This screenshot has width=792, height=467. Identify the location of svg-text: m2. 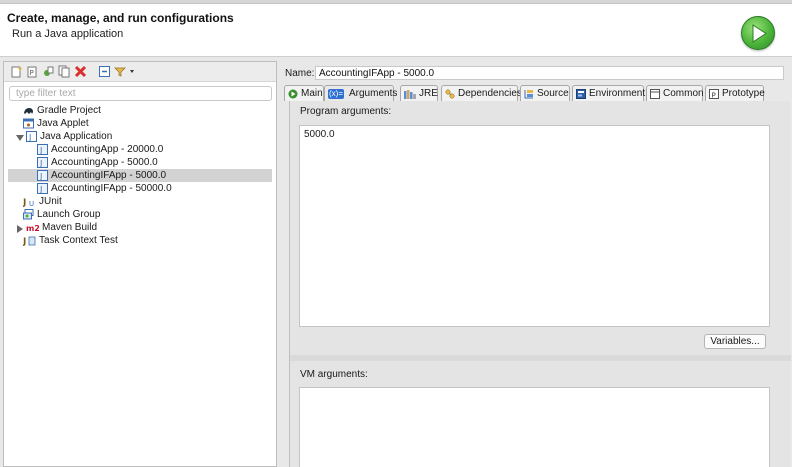
(32, 228).